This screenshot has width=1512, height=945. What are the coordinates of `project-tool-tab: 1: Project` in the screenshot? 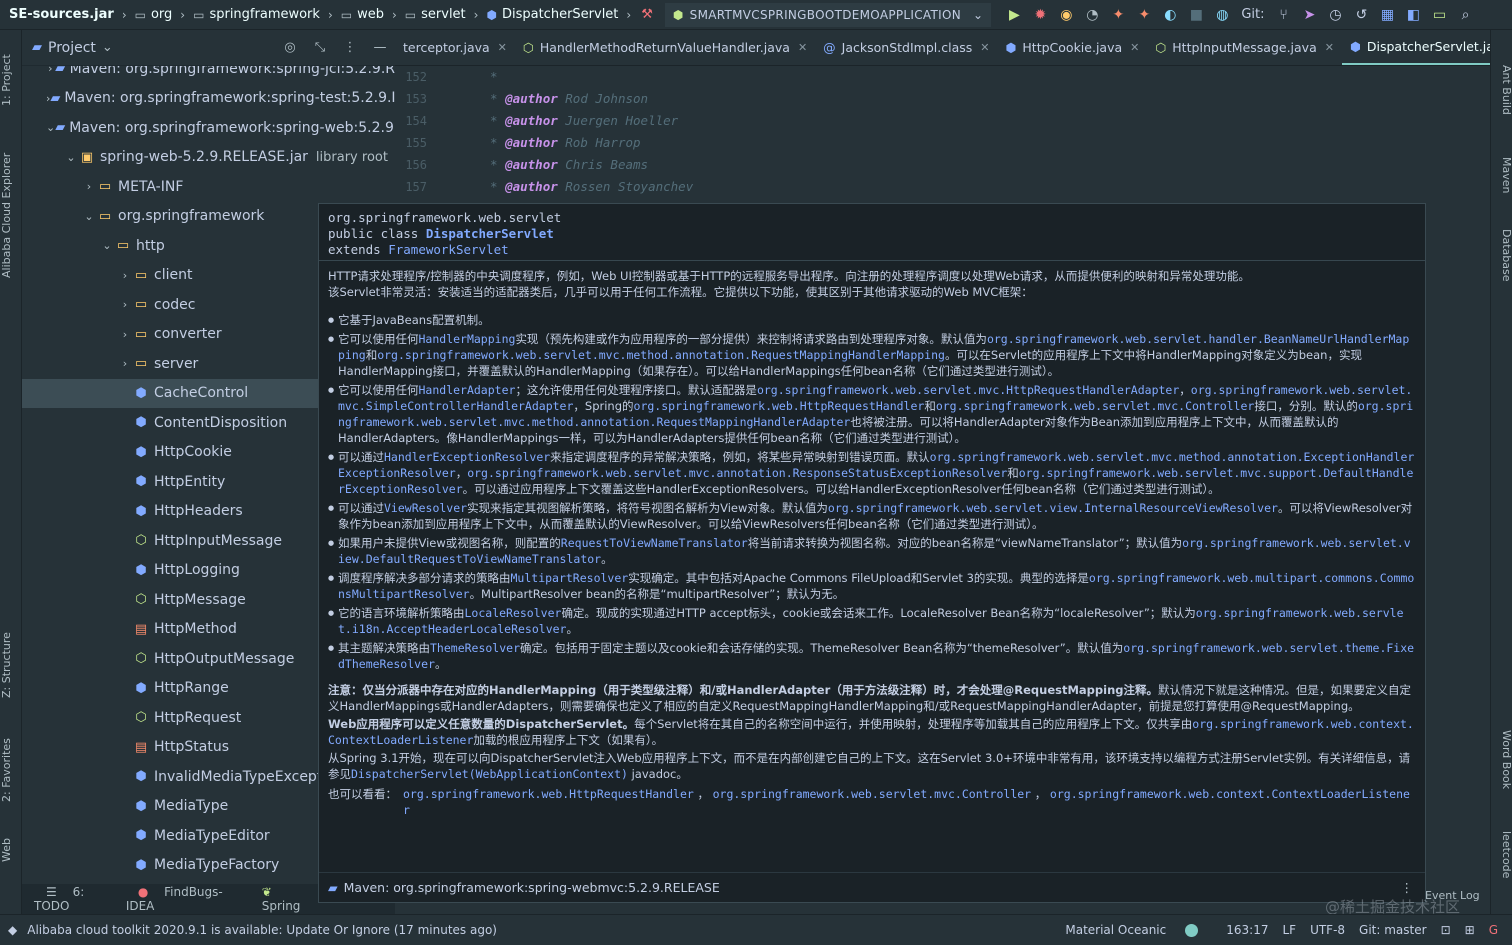 It's located at (11, 80).